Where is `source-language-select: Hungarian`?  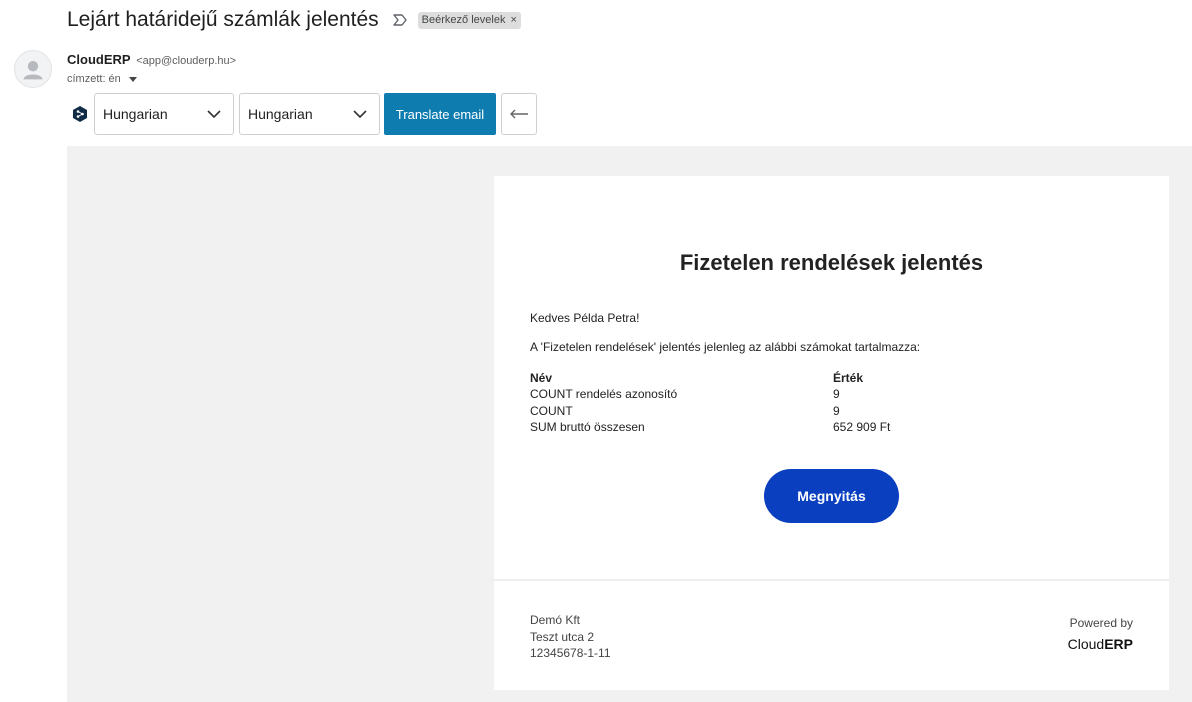 source-language-select: Hungarian is located at coordinates (164, 114).